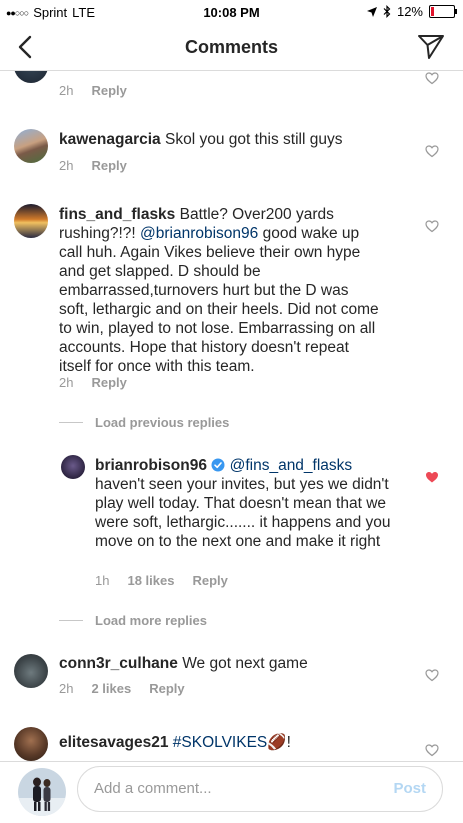 Image resolution: width=463 pixels, height=823 pixels. What do you see at coordinates (151, 465) in the screenshot?
I see `username-link: brianrobison96` at bounding box center [151, 465].